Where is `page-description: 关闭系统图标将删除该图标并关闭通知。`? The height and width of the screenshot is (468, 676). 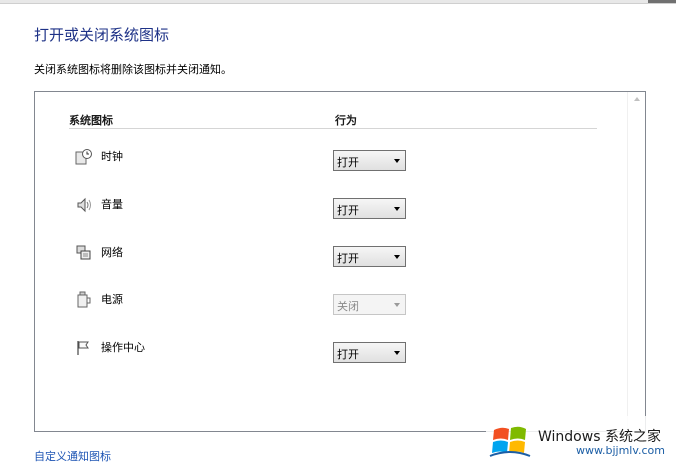
page-description: 关闭系统图标将删除该图标并关闭通知。 is located at coordinates (133, 69).